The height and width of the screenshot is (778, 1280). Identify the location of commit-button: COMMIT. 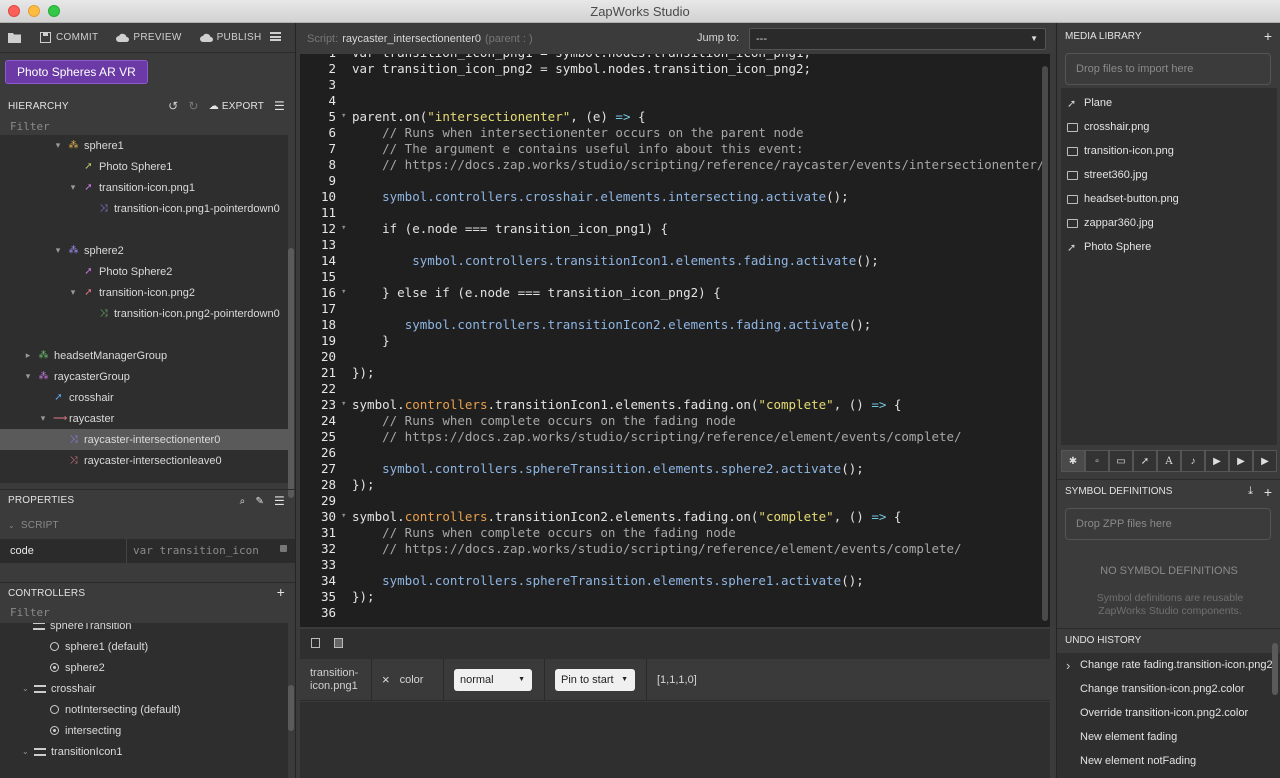
(68, 37).